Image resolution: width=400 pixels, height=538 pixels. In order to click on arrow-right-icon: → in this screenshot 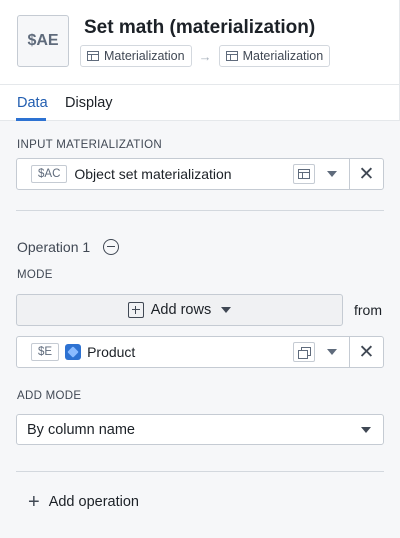, I will do `click(205, 56)`.